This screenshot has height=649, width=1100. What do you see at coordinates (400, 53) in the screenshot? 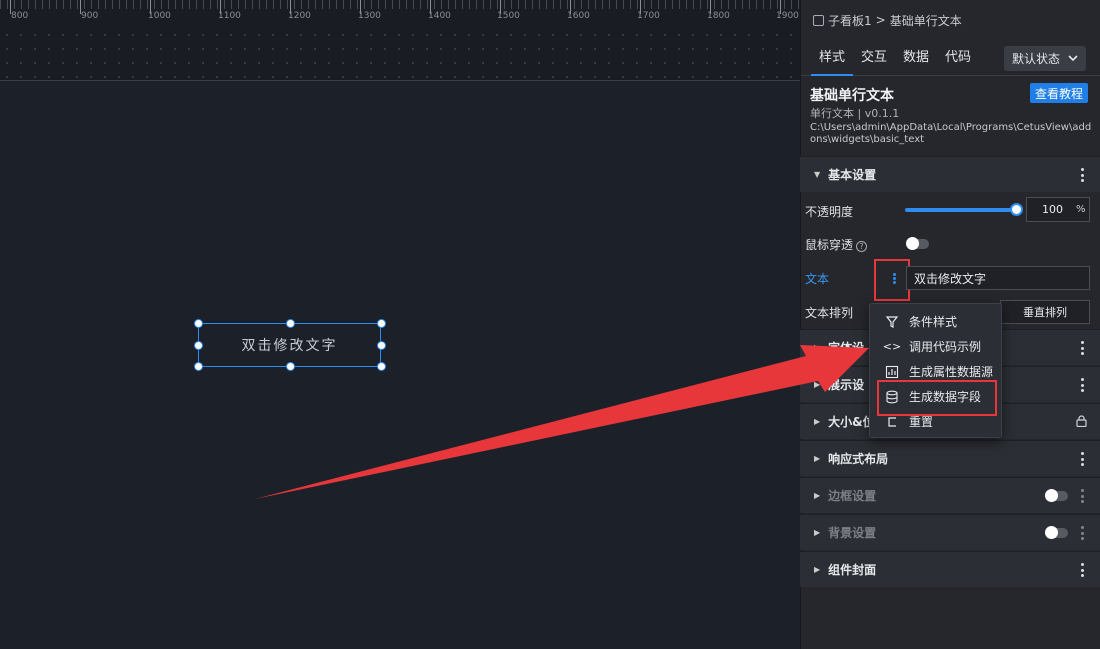
I see `grid-dots` at bounding box center [400, 53].